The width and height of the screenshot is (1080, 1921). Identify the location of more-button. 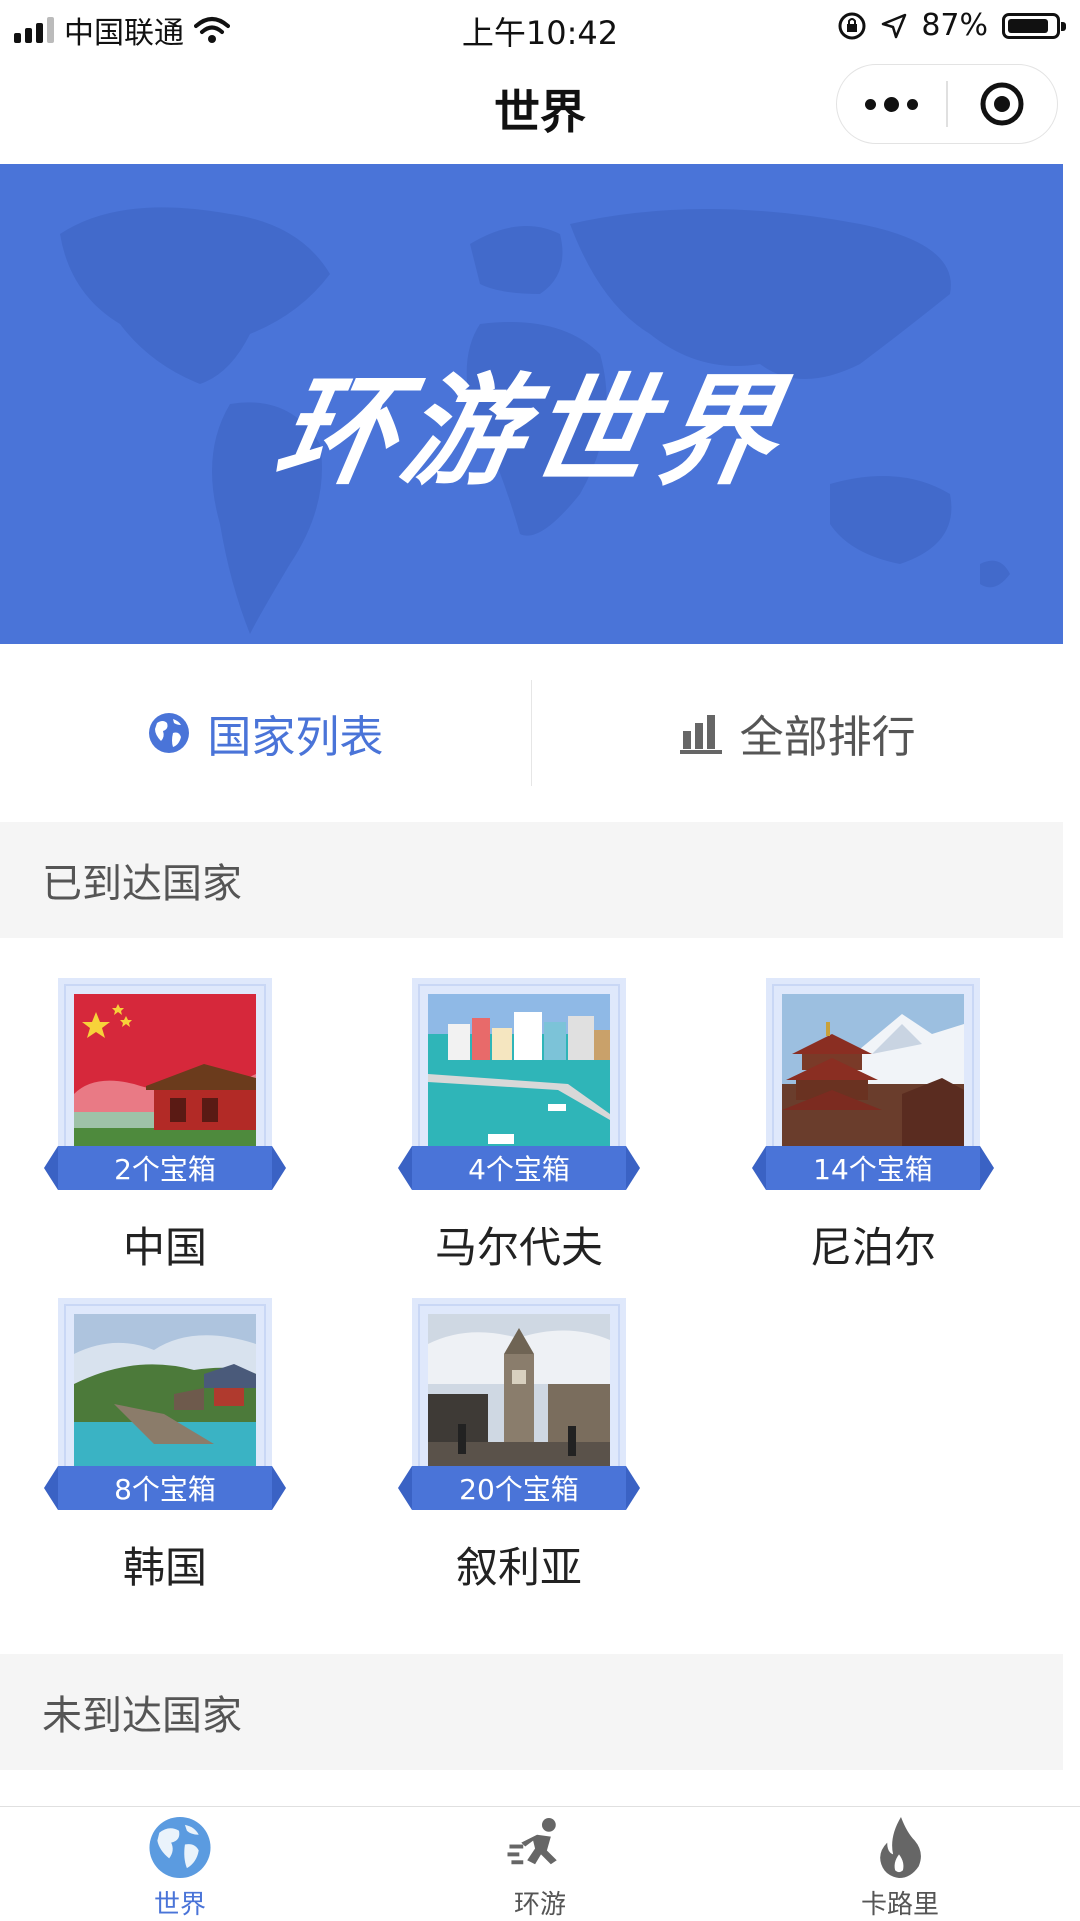
(891, 104).